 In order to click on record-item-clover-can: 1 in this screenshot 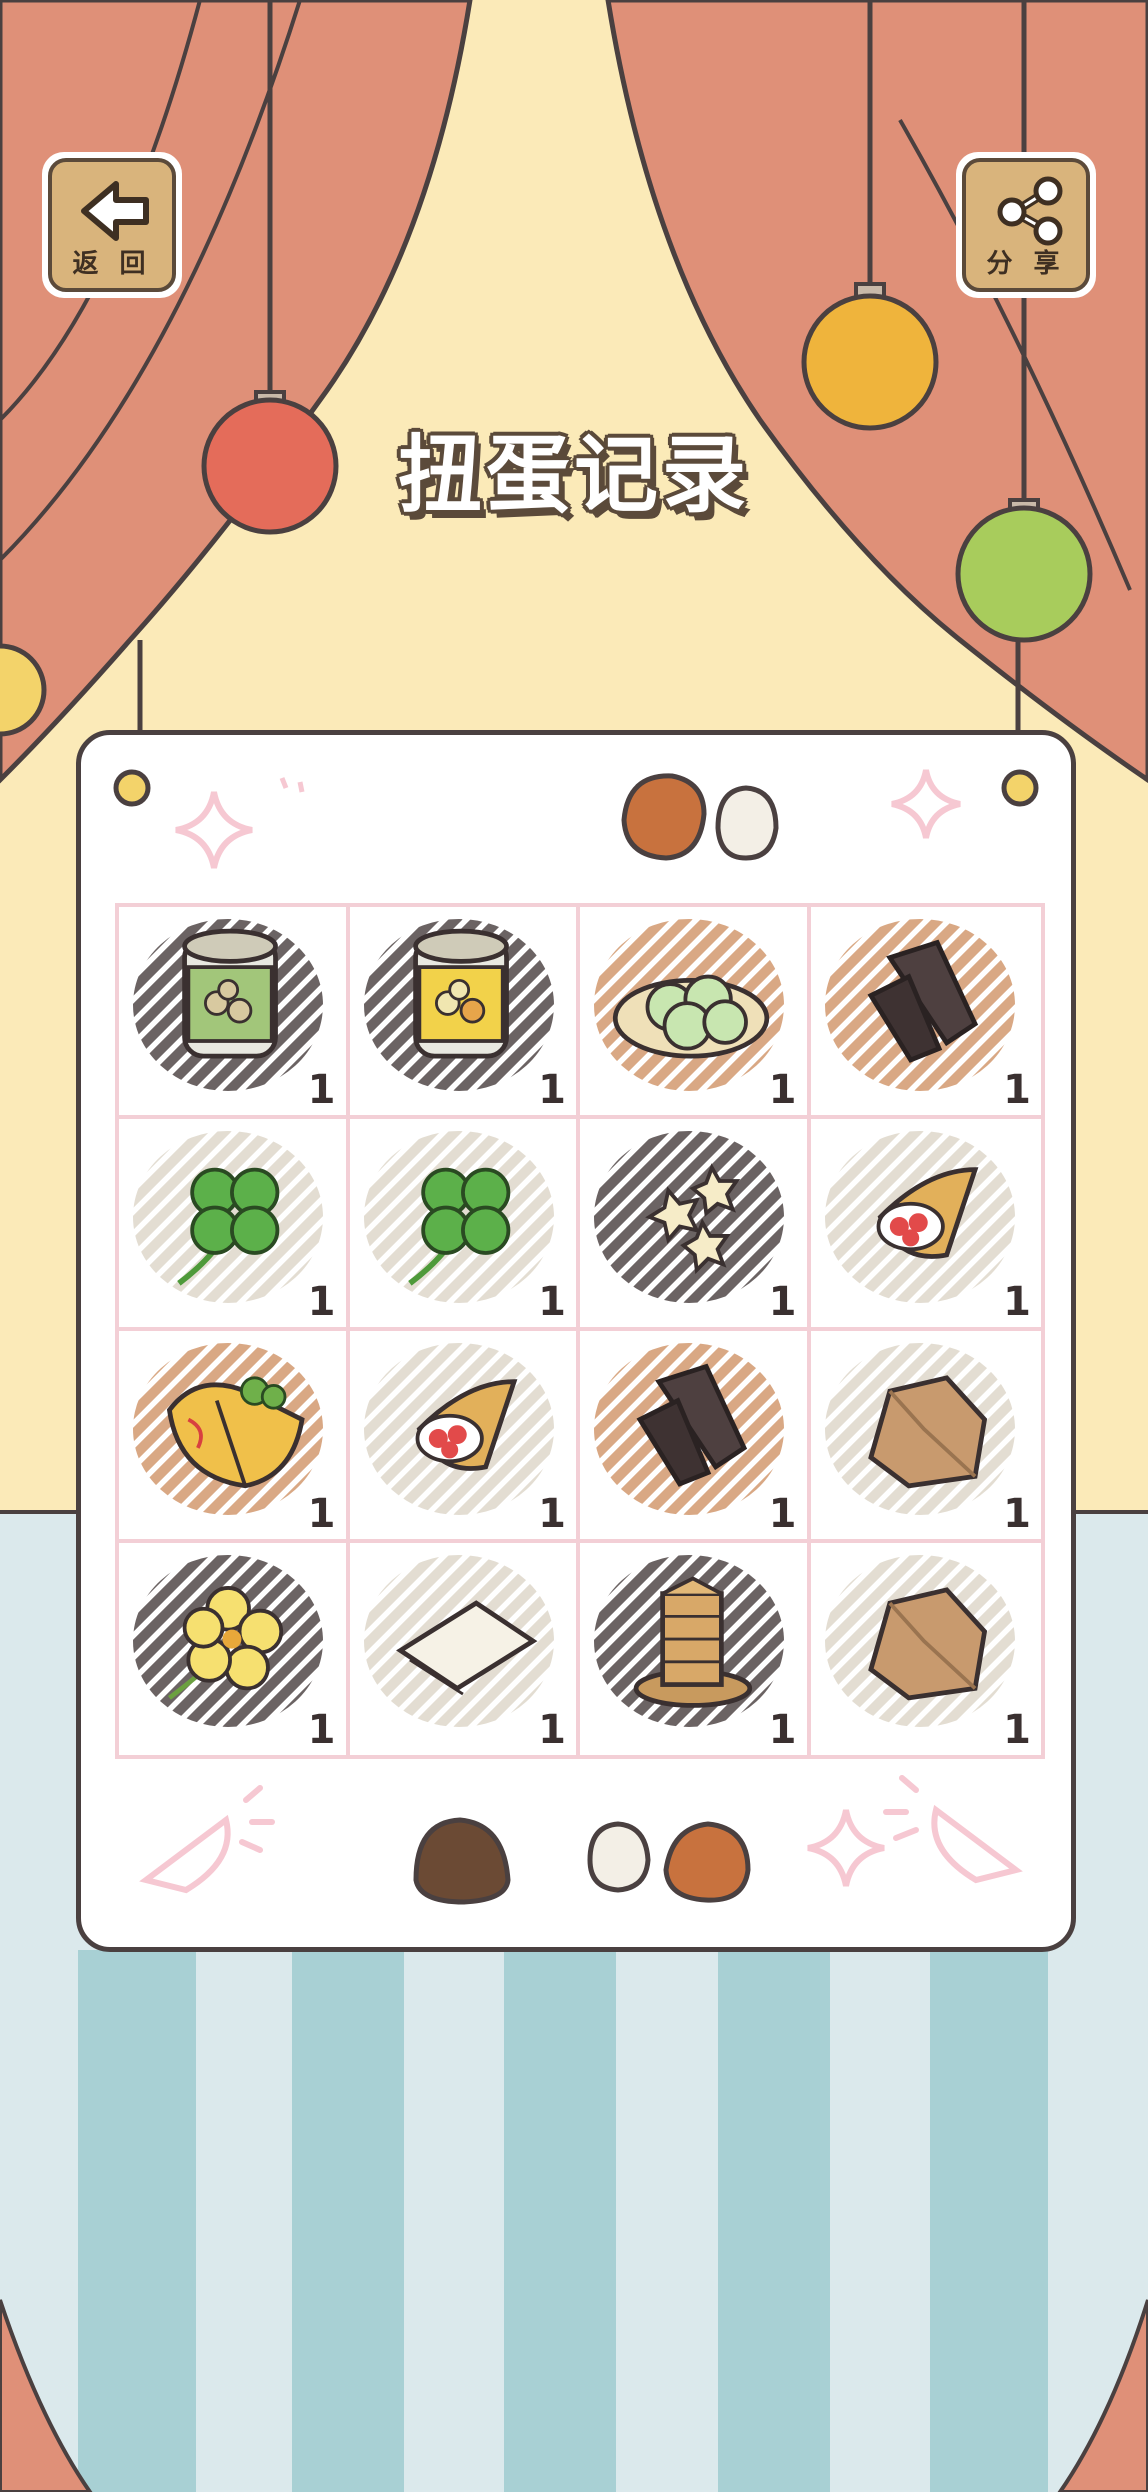, I will do `click(234, 1013)`.